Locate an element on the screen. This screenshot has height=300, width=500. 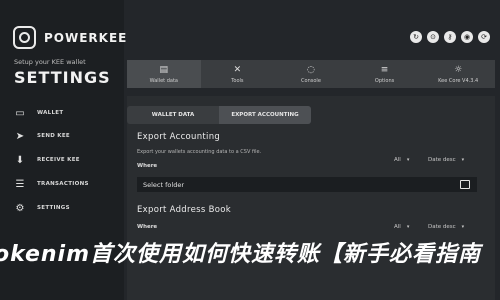
sidebar-item-label: WALLET is located at coordinates (50, 113).